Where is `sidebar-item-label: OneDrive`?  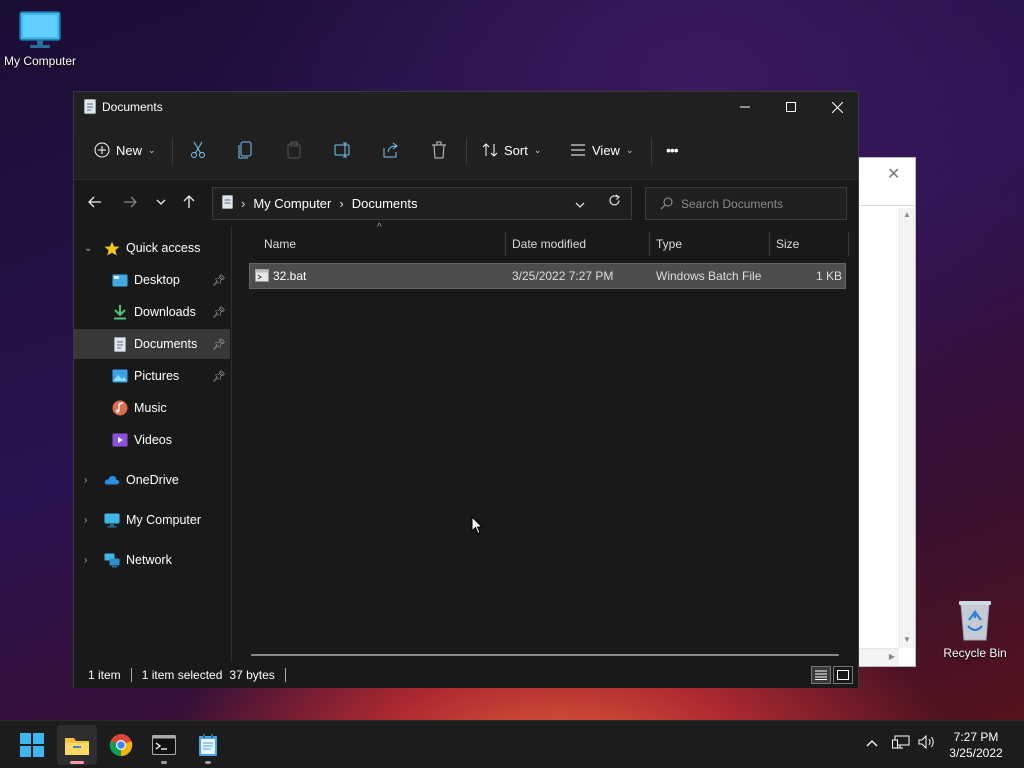 sidebar-item-label: OneDrive is located at coordinates (152, 480).